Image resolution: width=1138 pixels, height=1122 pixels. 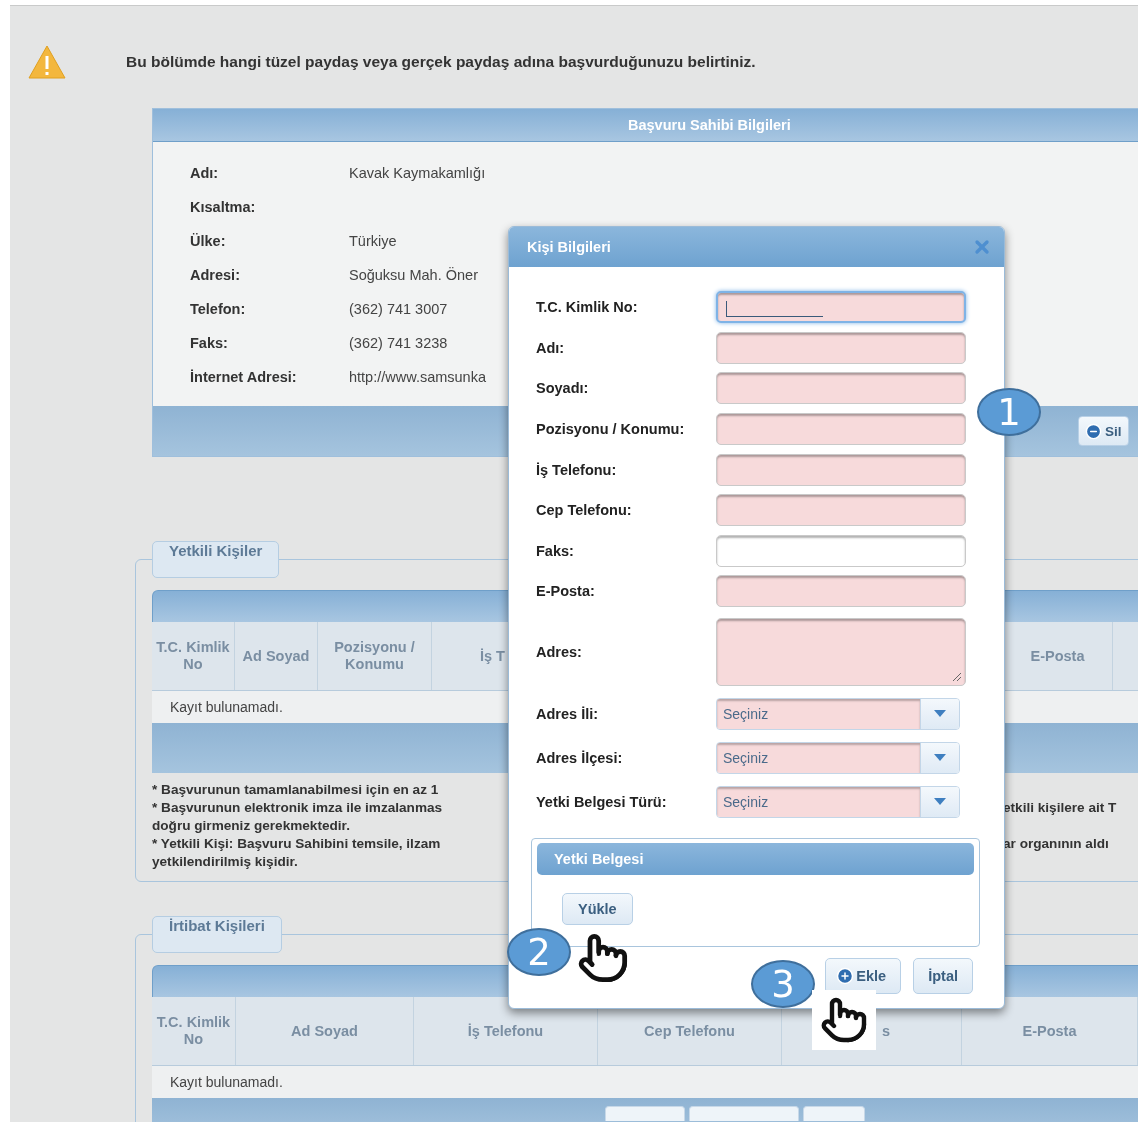 What do you see at coordinates (568, 713) in the screenshot?
I see `field-label: Adres İli:` at bounding box center [568, 713].